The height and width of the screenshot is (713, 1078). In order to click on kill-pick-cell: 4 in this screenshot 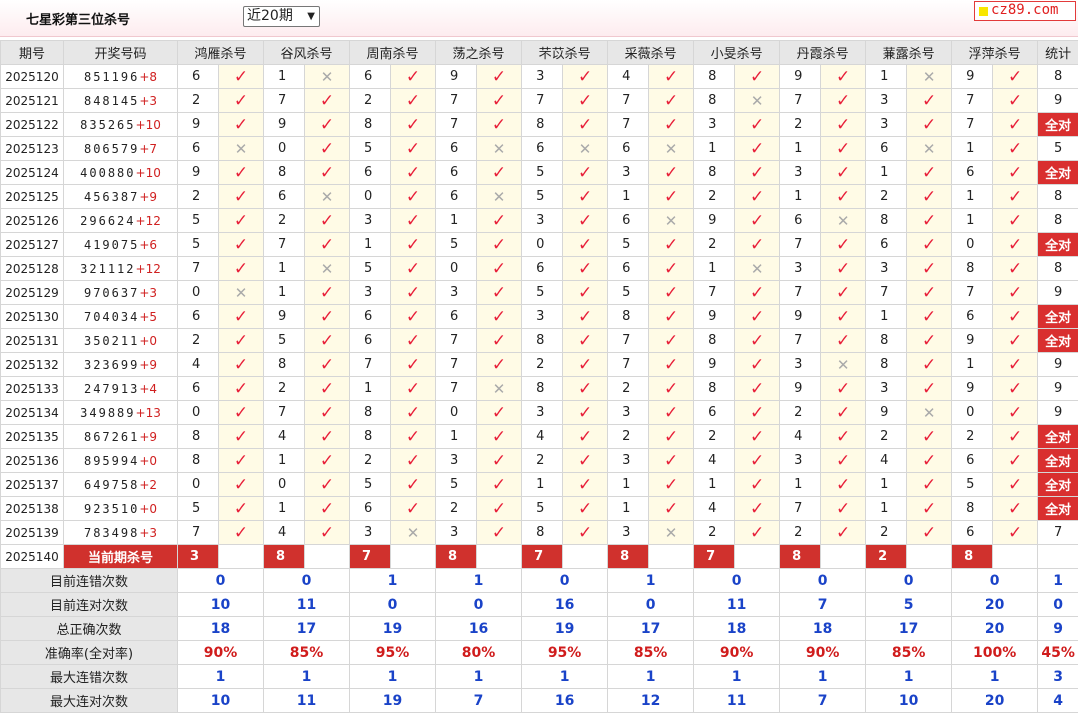, I will do `click(198, 365)`.